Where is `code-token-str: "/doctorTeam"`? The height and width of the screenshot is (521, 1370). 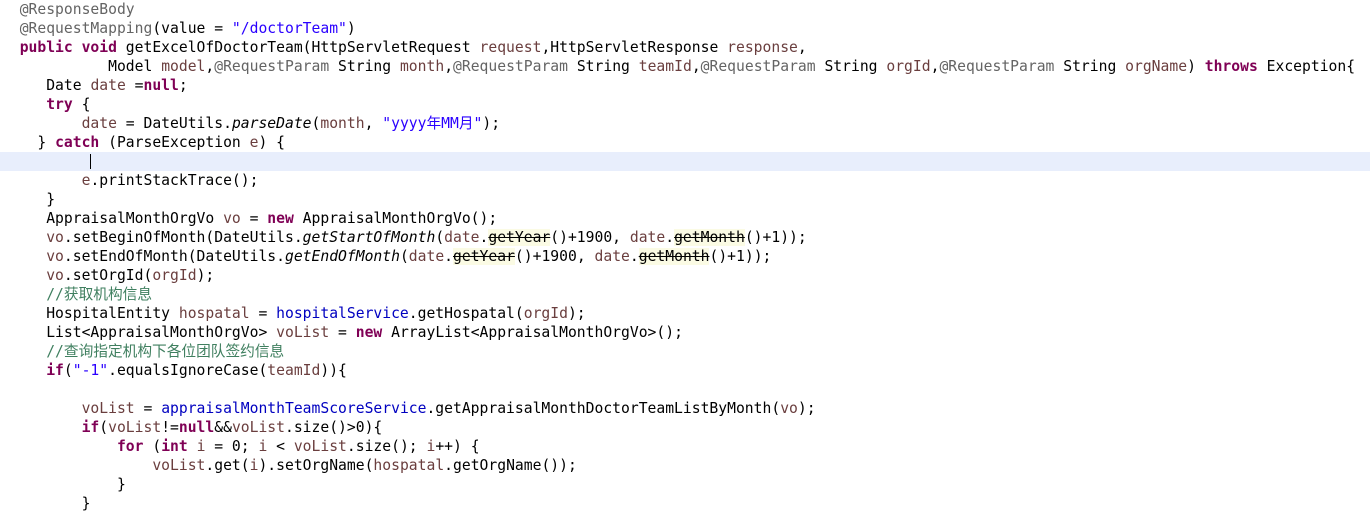 code-token-str: "/doctorTeam" is located at coordinates (289, 28).